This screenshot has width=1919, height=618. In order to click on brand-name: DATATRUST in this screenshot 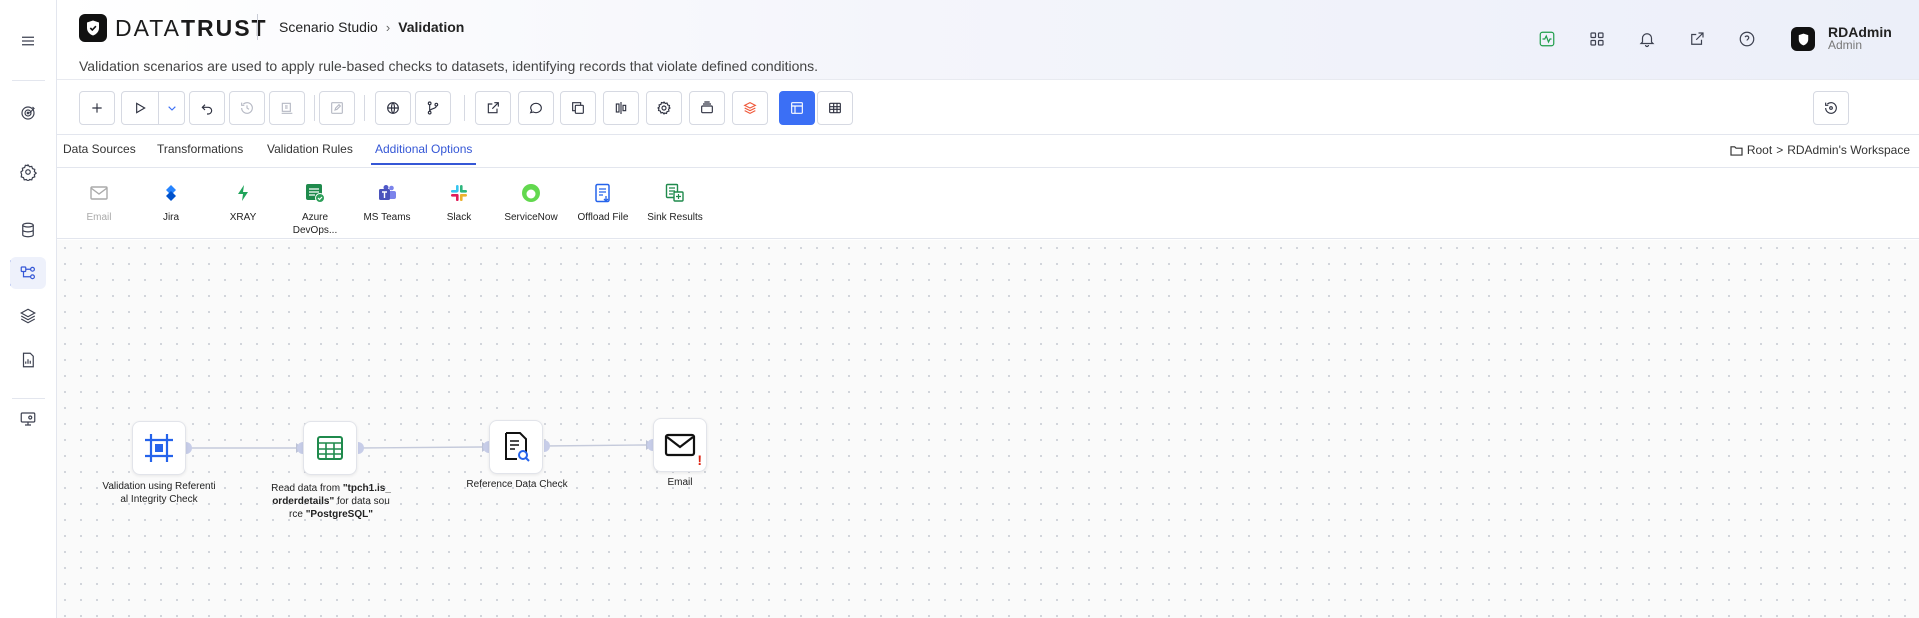, I will do `click(191, 28)`.